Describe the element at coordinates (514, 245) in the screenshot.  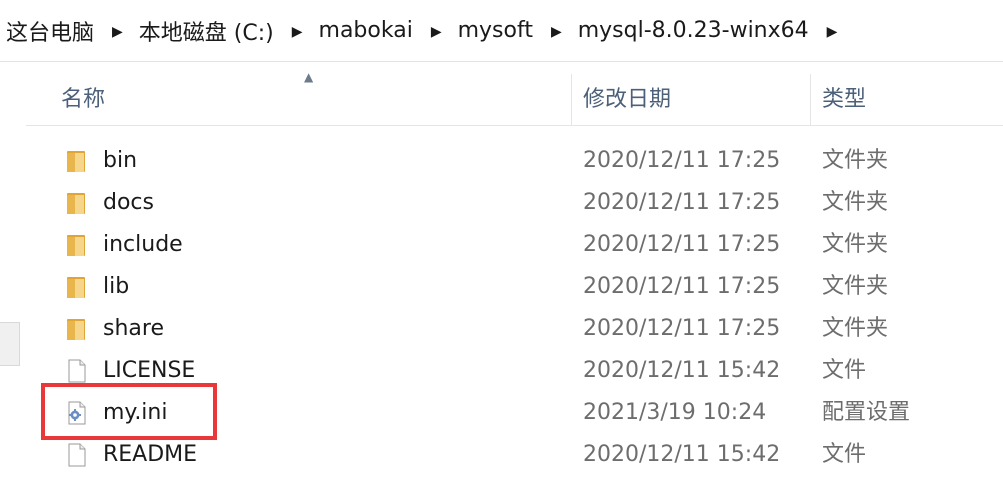
I see `file-row-include: include 2020/12/11 17:25 文件夹` at that location.